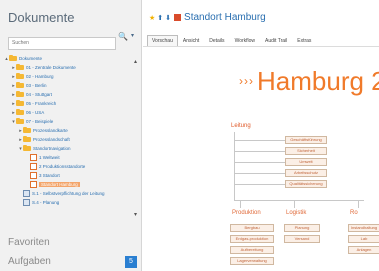 The width and height of the screenshot is (379, 271). Describe the element at coordinates (70, 157) in the screenshot. I see `tree-item: 1 Weltweit` at that location.